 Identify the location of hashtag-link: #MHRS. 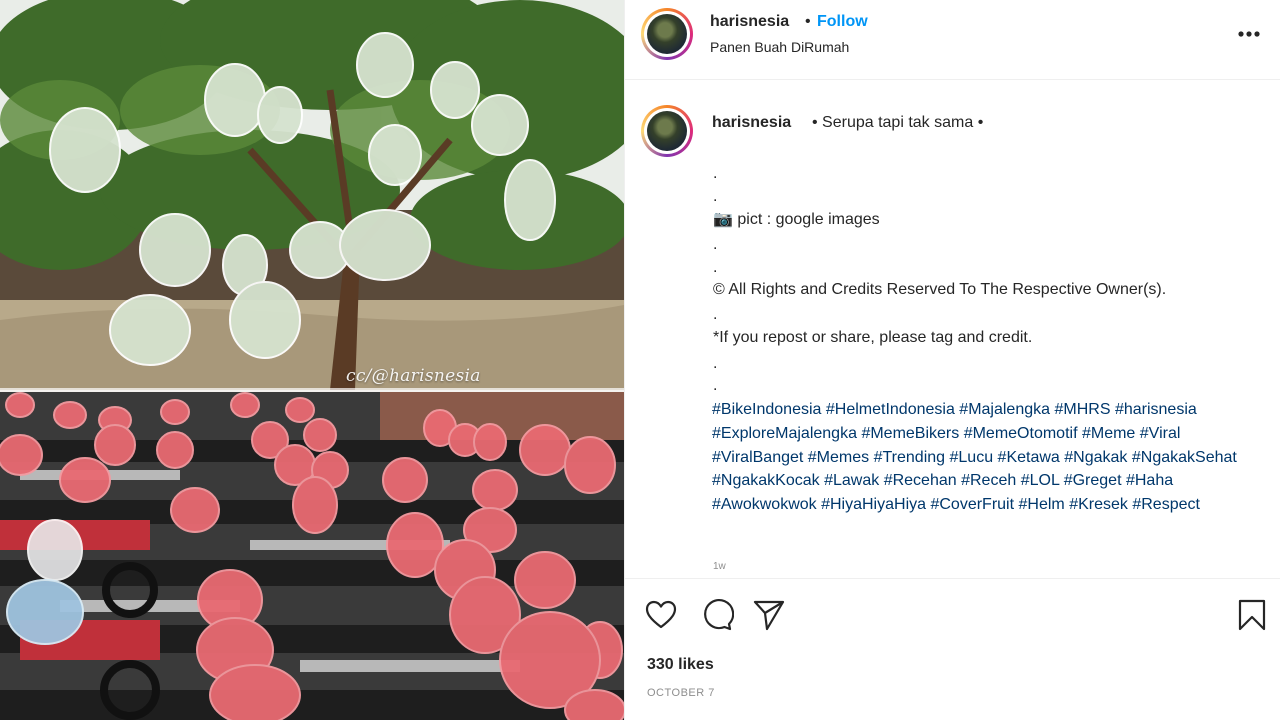
(1082, 409).